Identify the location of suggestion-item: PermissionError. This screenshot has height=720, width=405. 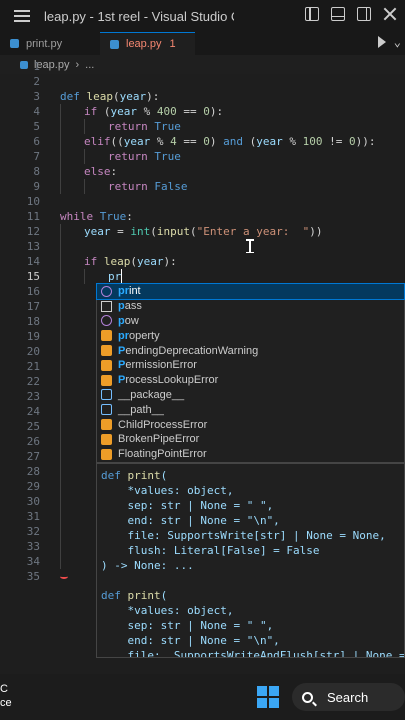
(250, 365).